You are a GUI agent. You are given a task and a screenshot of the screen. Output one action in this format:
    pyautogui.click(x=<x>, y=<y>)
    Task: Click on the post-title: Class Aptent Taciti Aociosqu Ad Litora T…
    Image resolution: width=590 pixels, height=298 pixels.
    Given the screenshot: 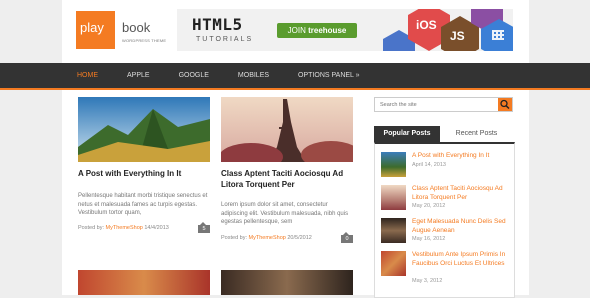 What is the action you would take?
    pyautogui.click(x=286, y=179)
    